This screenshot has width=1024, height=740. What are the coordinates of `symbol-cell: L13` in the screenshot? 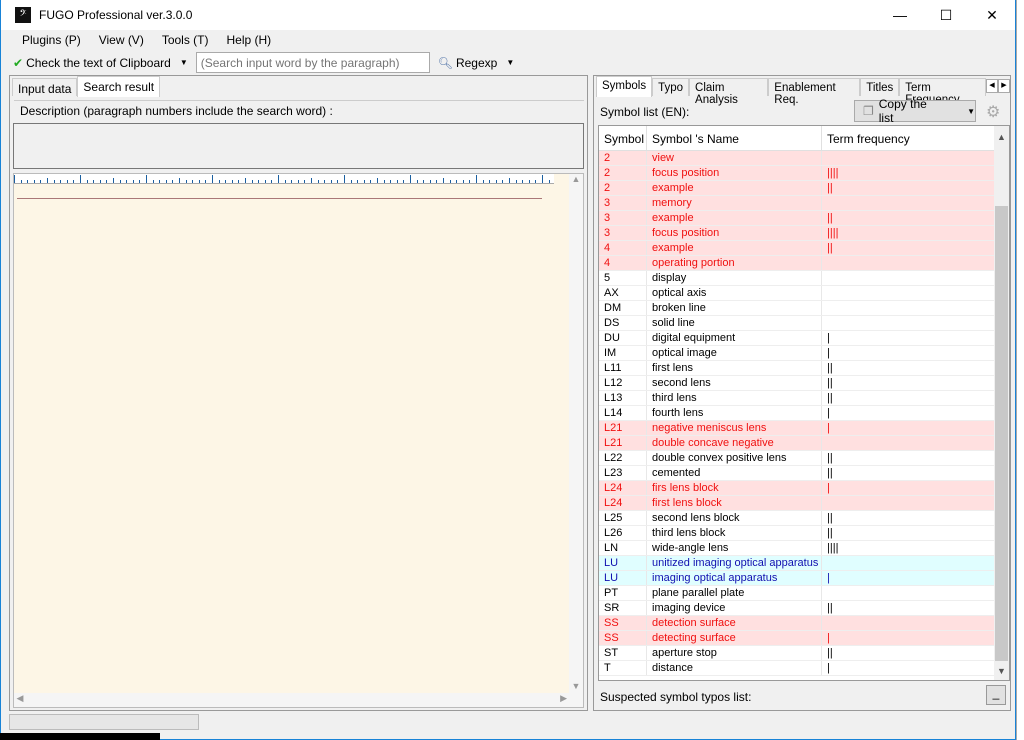 It's located at (623, 398).